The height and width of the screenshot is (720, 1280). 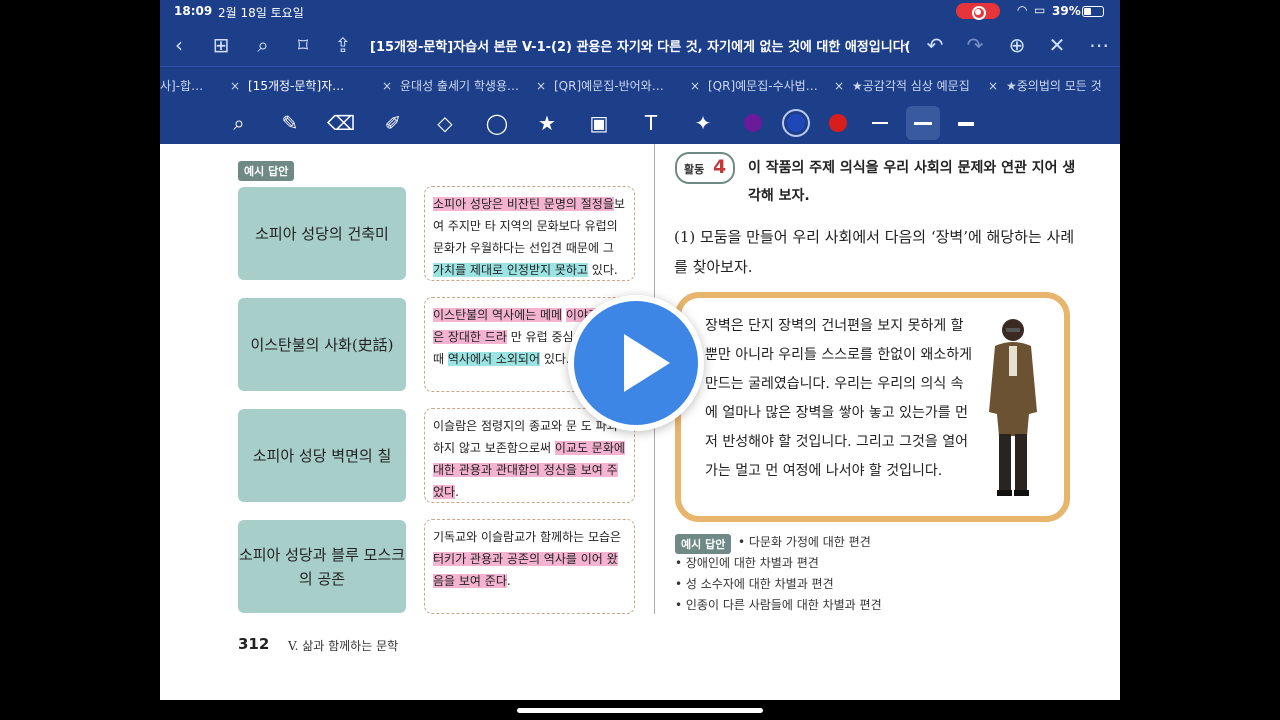 What do you see at coordinates (1057, 45) in the screenshot?
I see `close-edit-icon: ✕` at bounding box center [1057, 45].